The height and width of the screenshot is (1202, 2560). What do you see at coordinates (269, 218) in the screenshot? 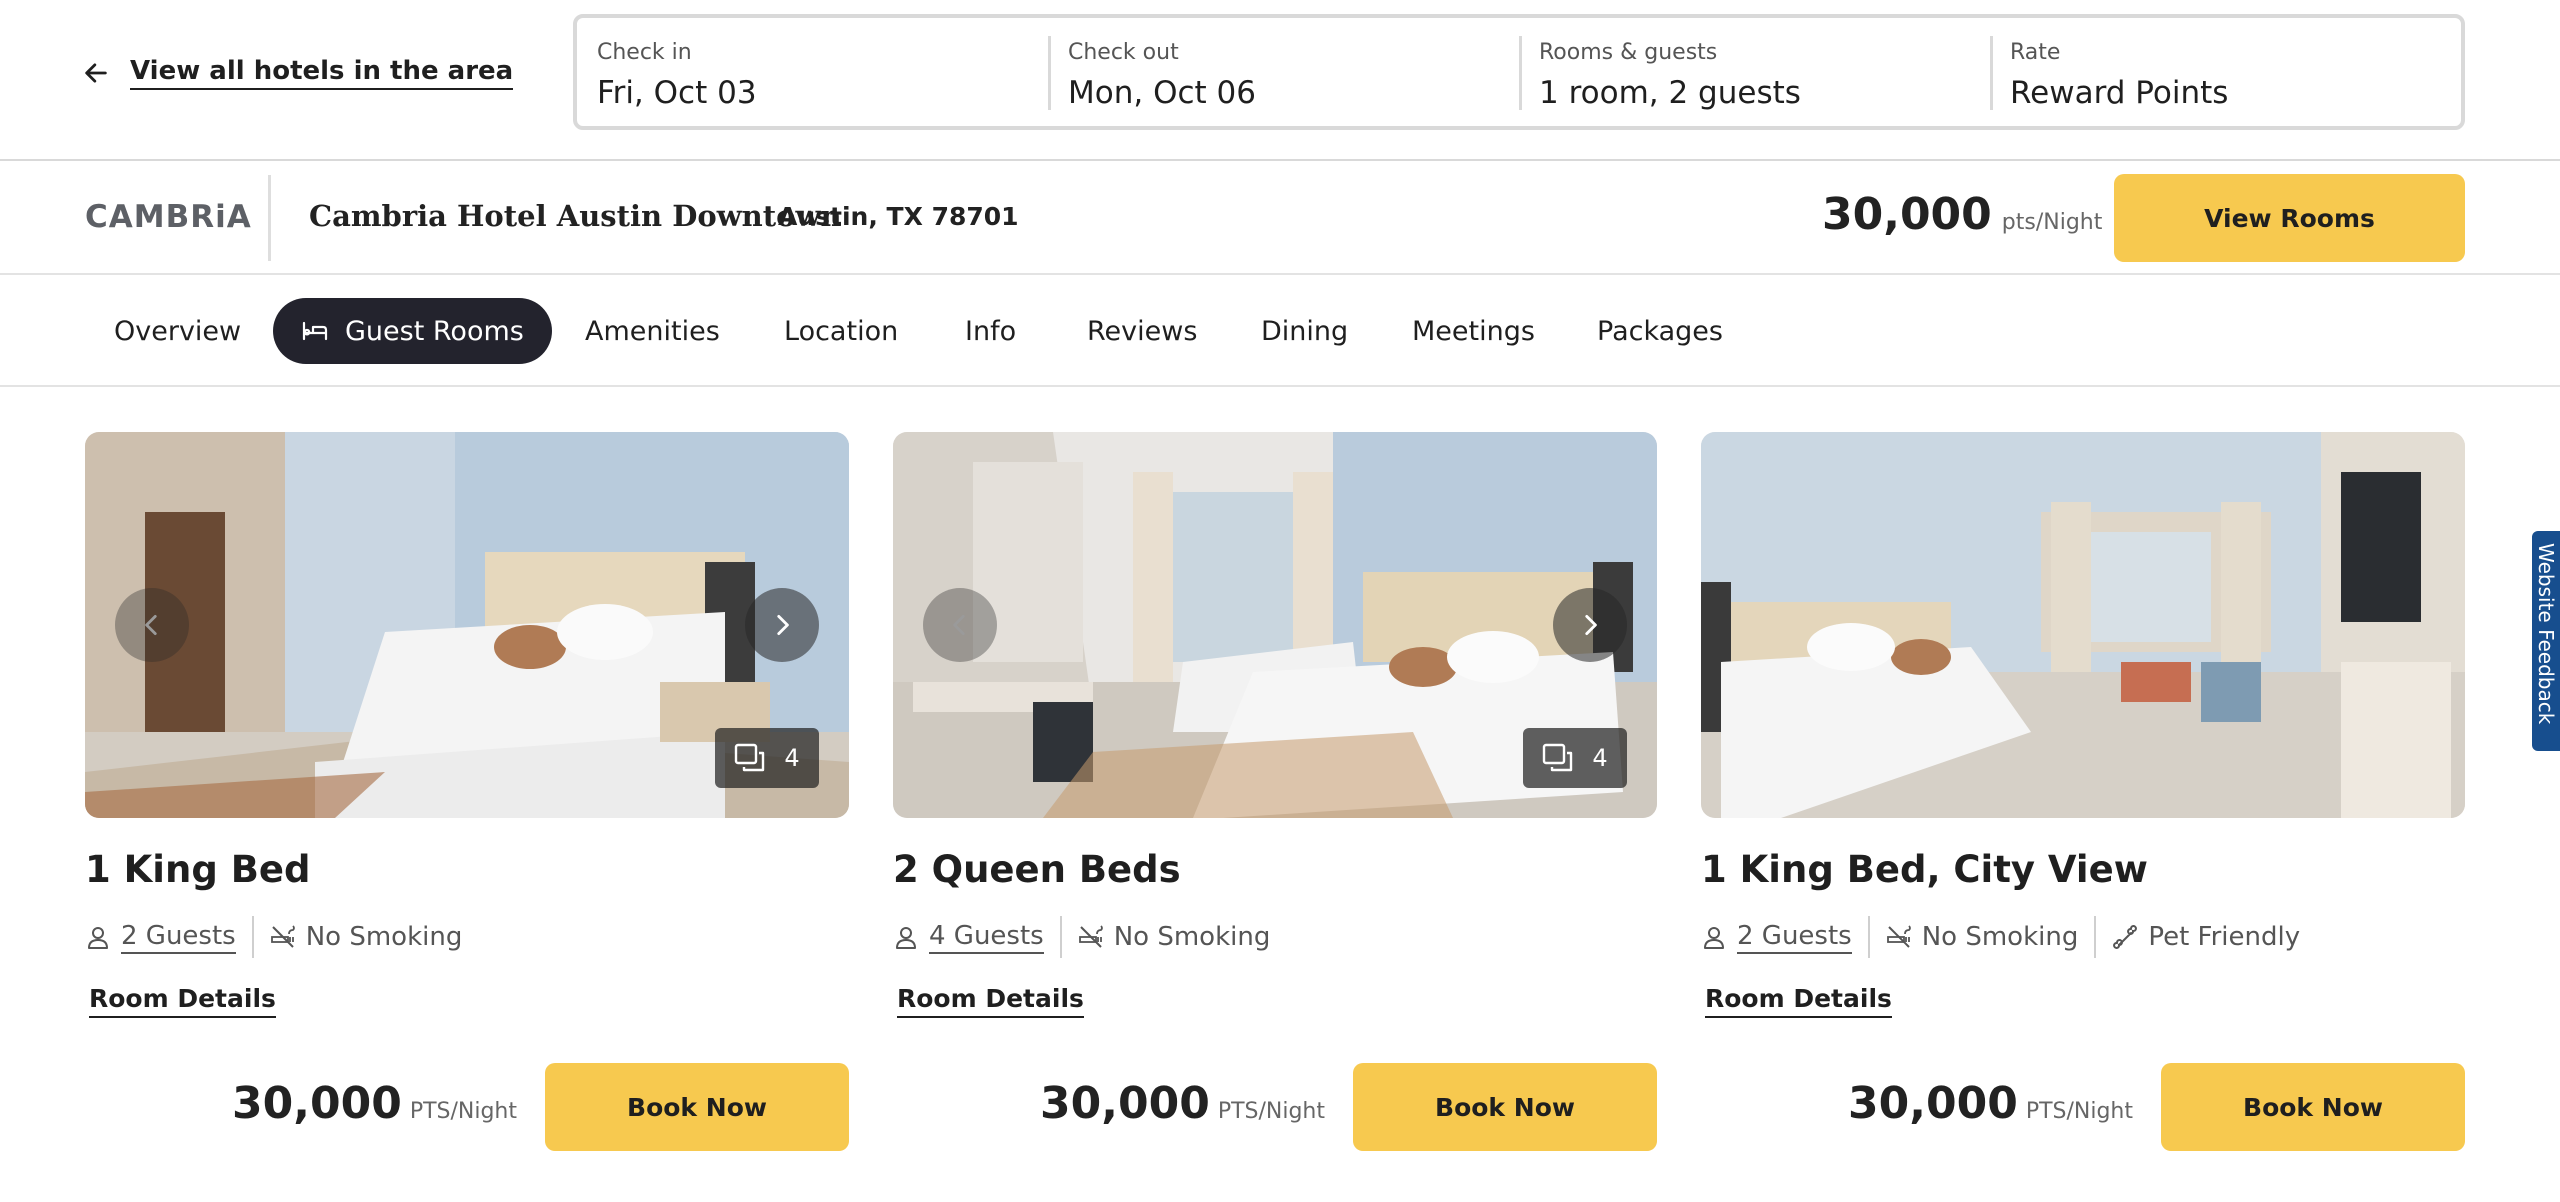
I see `brand-divider` at bounding box center [269, 218].